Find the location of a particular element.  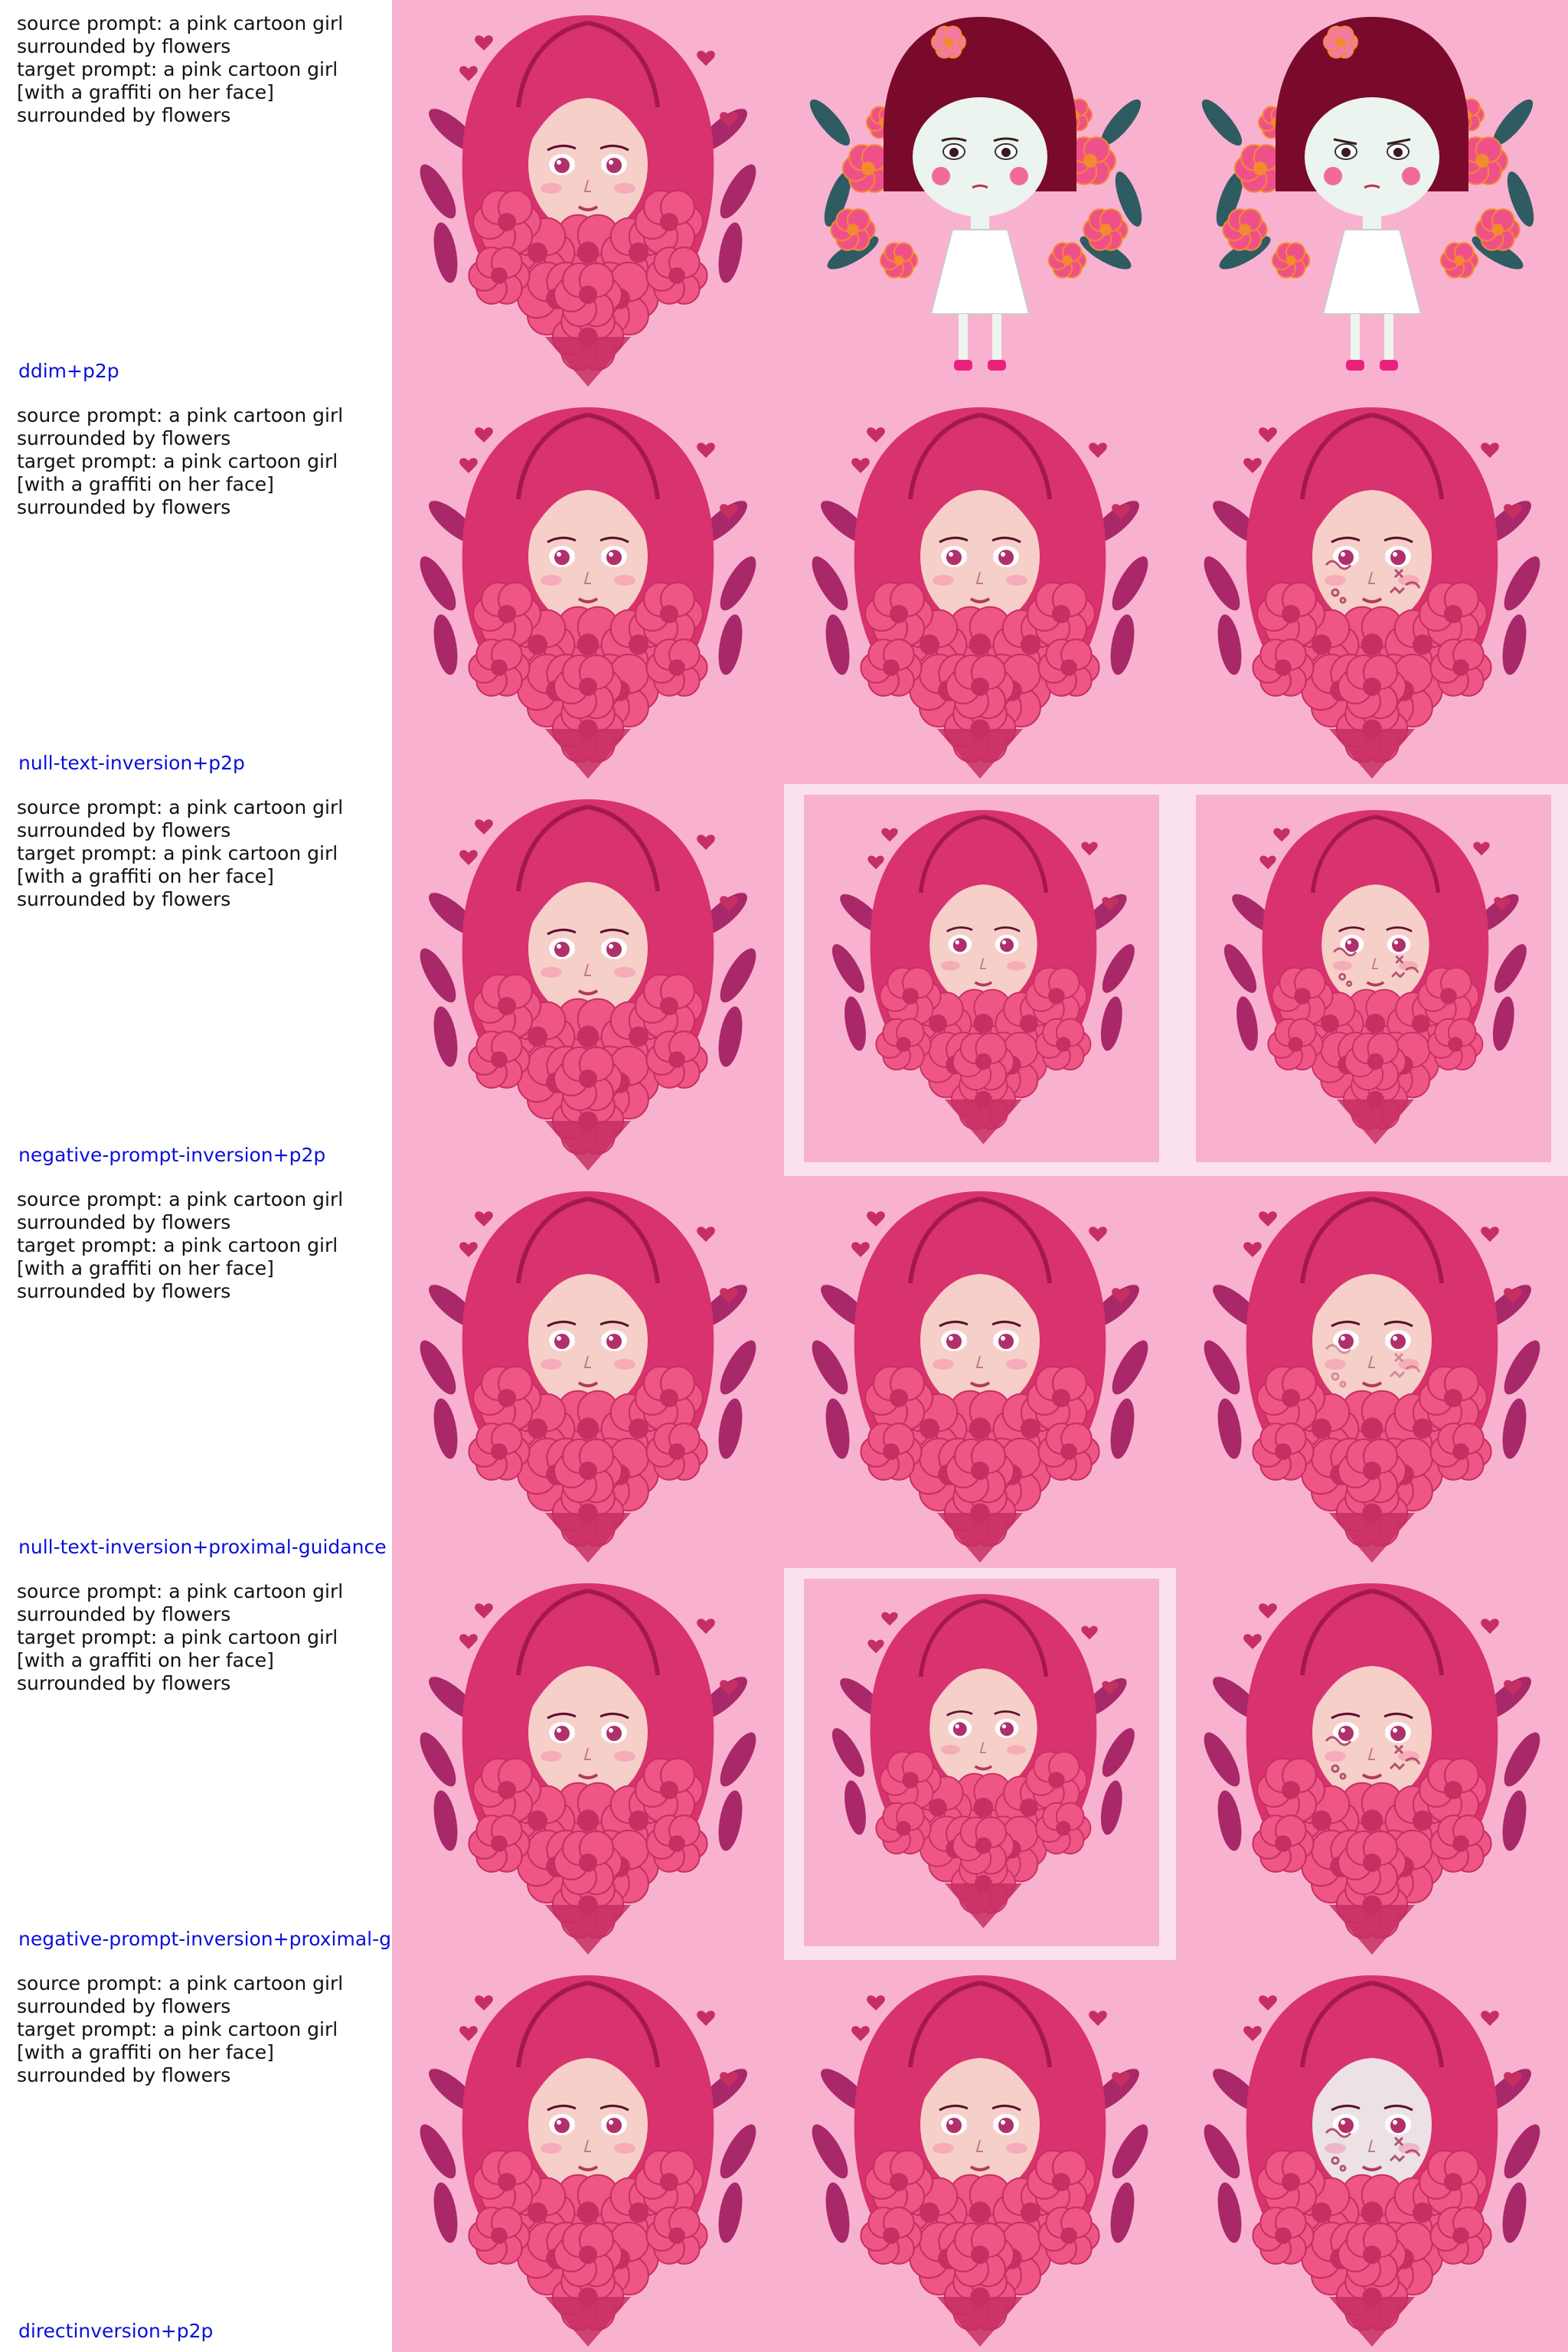

method-name: ddim+p2p is located at coordinates (68, 371).